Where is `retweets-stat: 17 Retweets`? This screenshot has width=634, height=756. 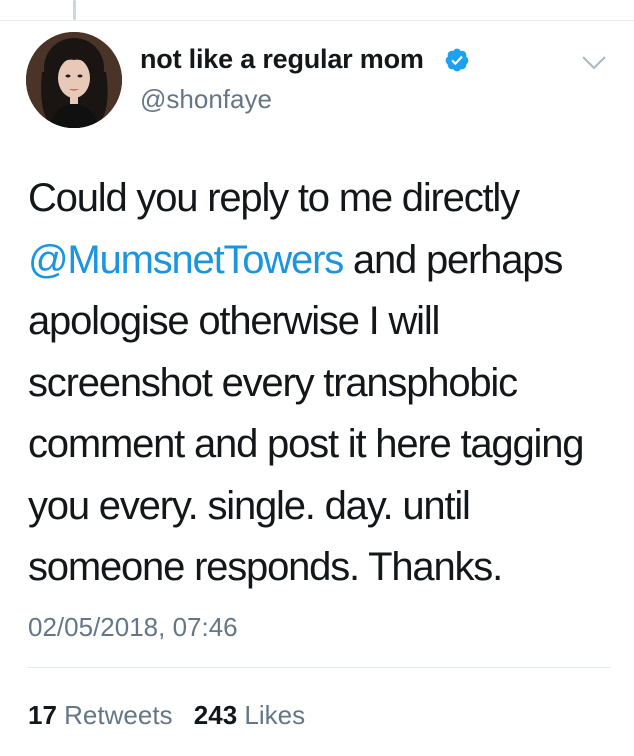 retweets-stat: 17 Retweets is located at coordinates (100, 715).